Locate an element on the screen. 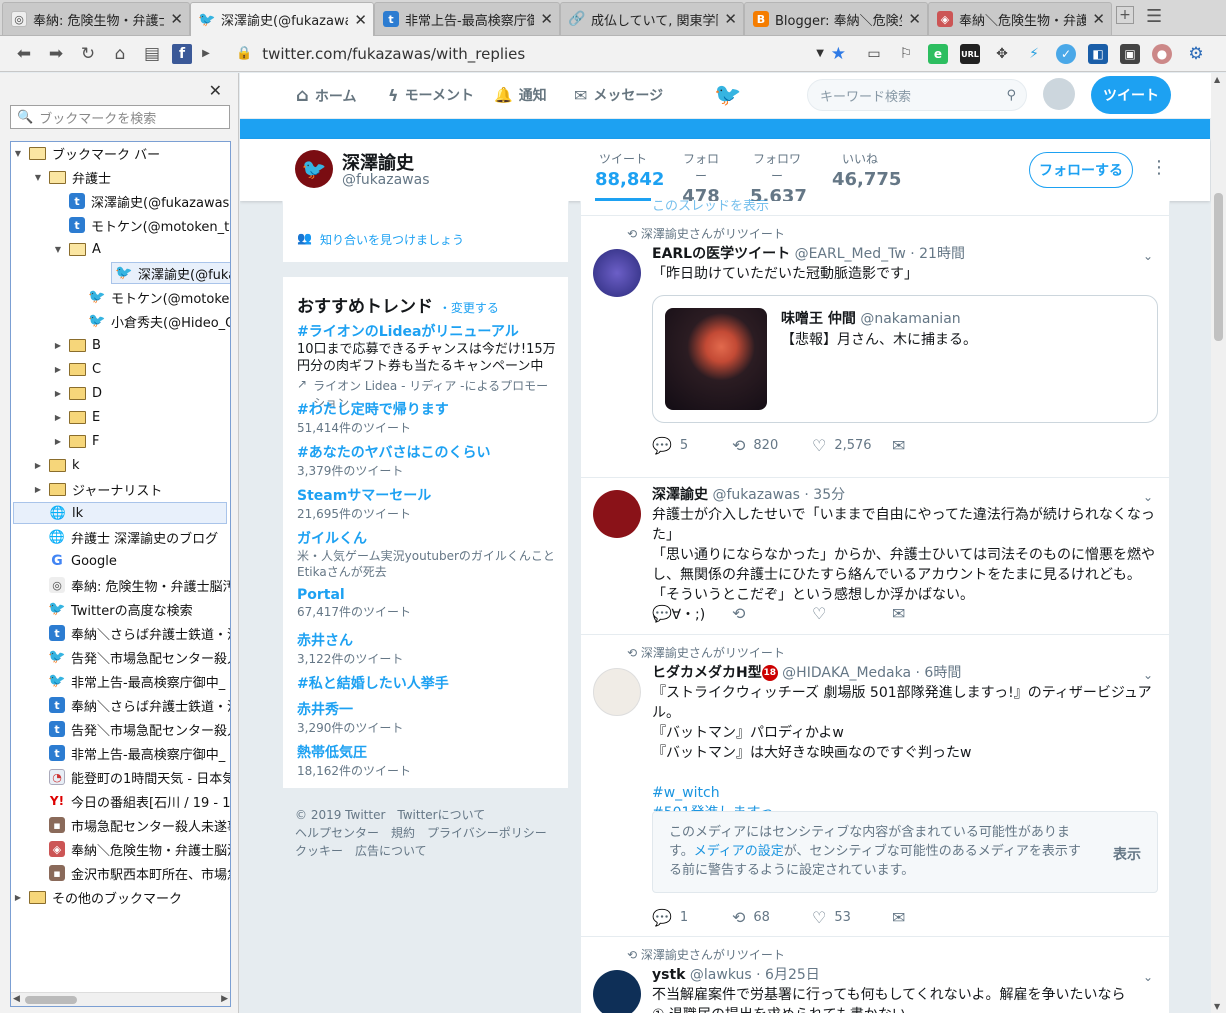 The width and height of the screenshot is (1226, 1013). trend-item: #わたし定時で帰ります 51,414件のツイート is located at coordinates (427, 417).